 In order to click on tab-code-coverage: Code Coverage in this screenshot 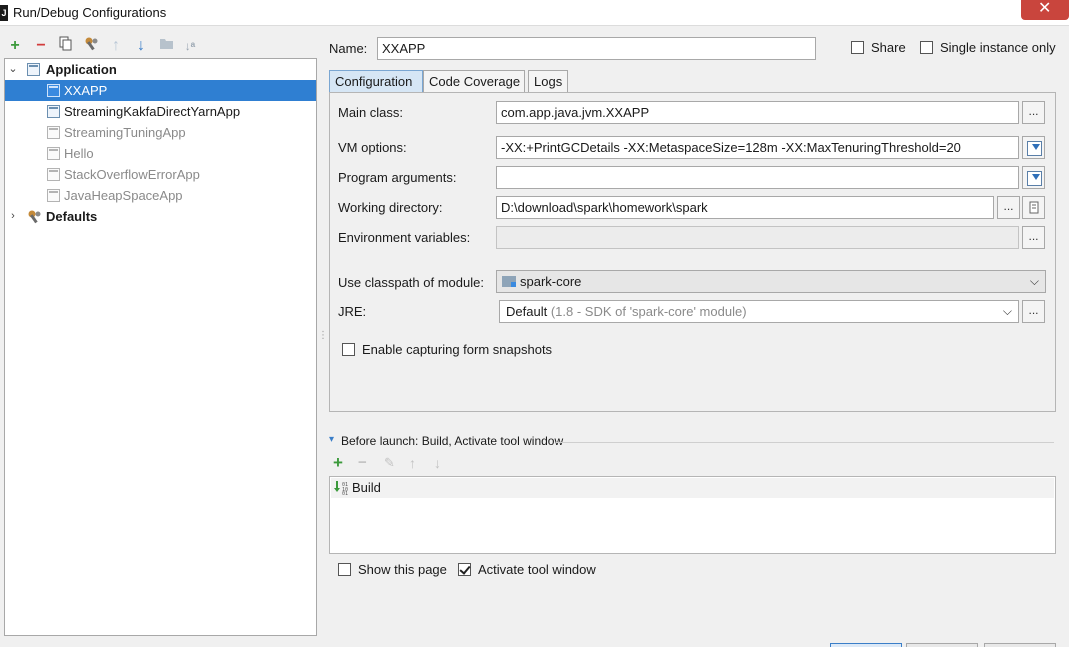, I will do `click(474, 81)`.